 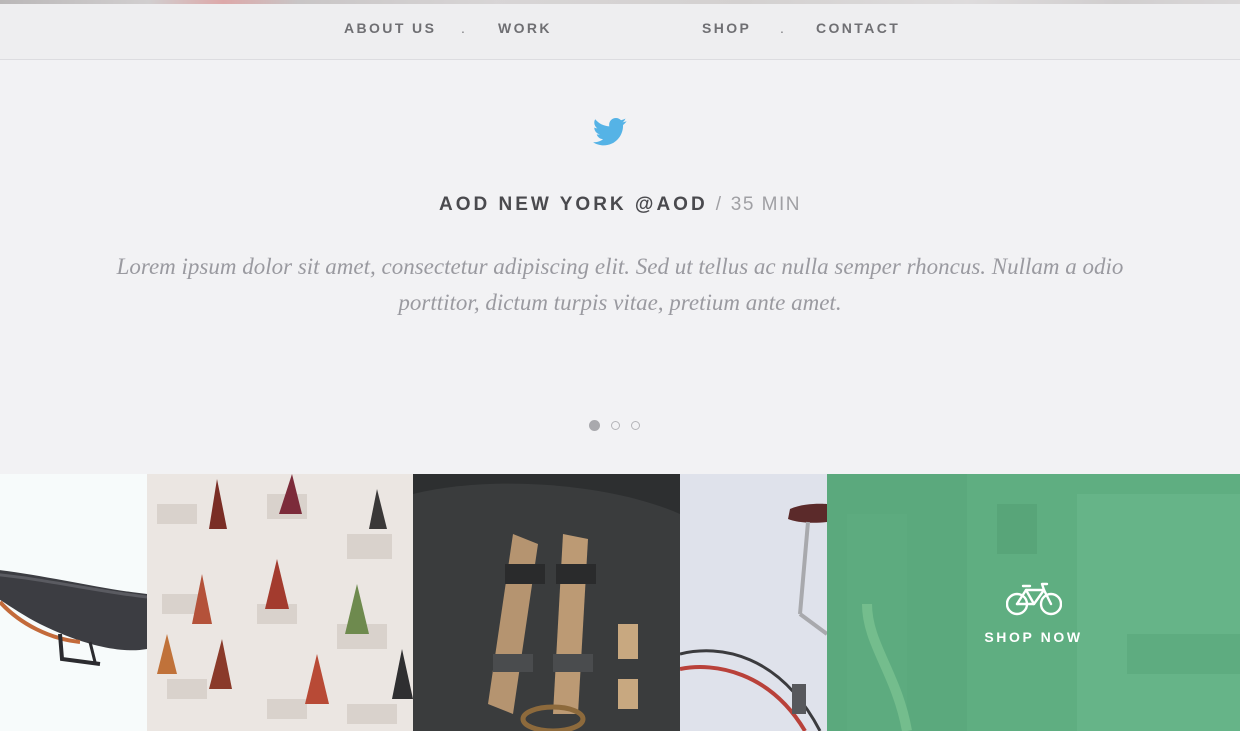 I want to click on tweet-header: AOD NEW YORK @AOD / 35 MIN, so click(x=620, y=205).